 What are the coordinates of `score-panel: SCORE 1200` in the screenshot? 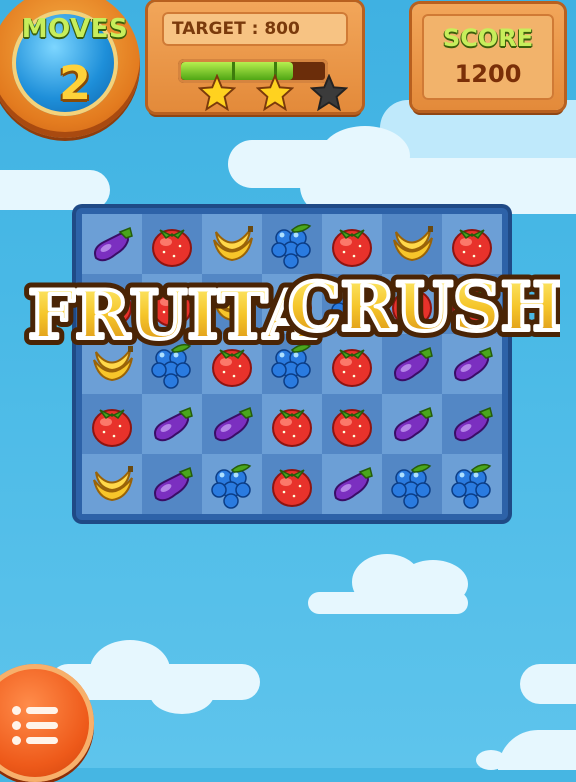 It's located at (488, 57).